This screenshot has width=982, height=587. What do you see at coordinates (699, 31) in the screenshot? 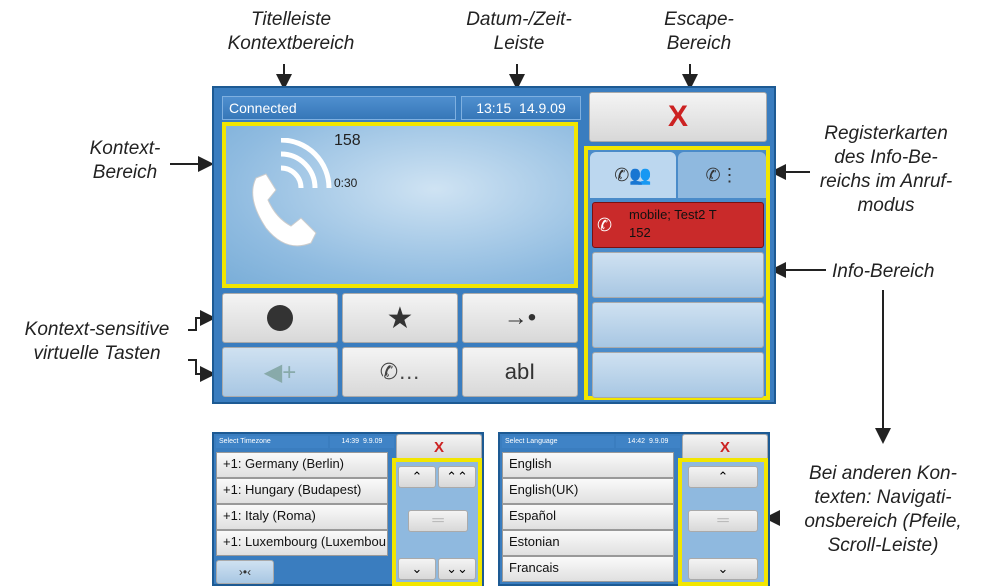
I see `label-escape: Escape- Bereich` at bounding box center [699, 31].